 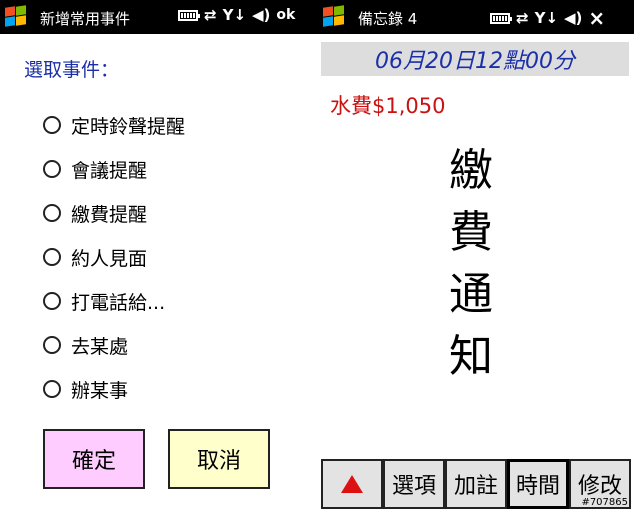 What do you see at coordinates (72, 70) in the screenshot?
I see `select-event-prompt: 選取事件：` at bounding box center [72, 70].